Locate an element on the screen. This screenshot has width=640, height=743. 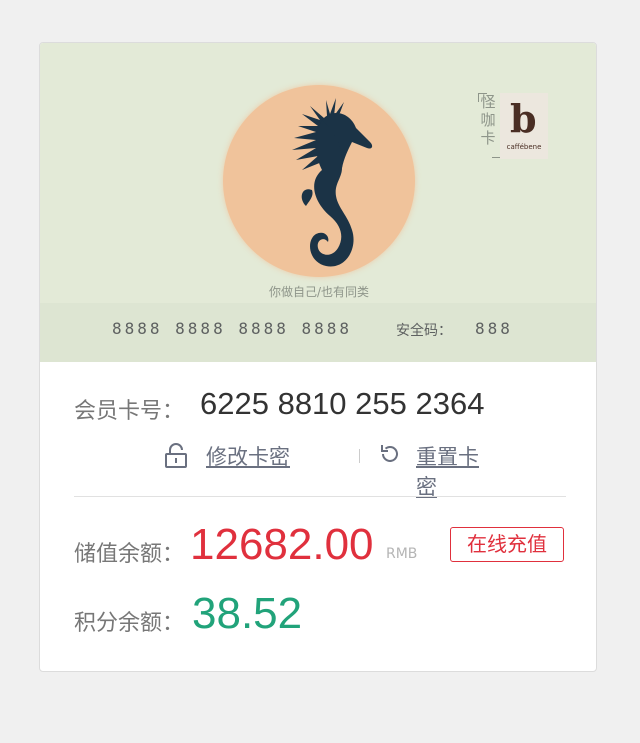
balance-label: 储值余额： is located at coordinates (129, 554).